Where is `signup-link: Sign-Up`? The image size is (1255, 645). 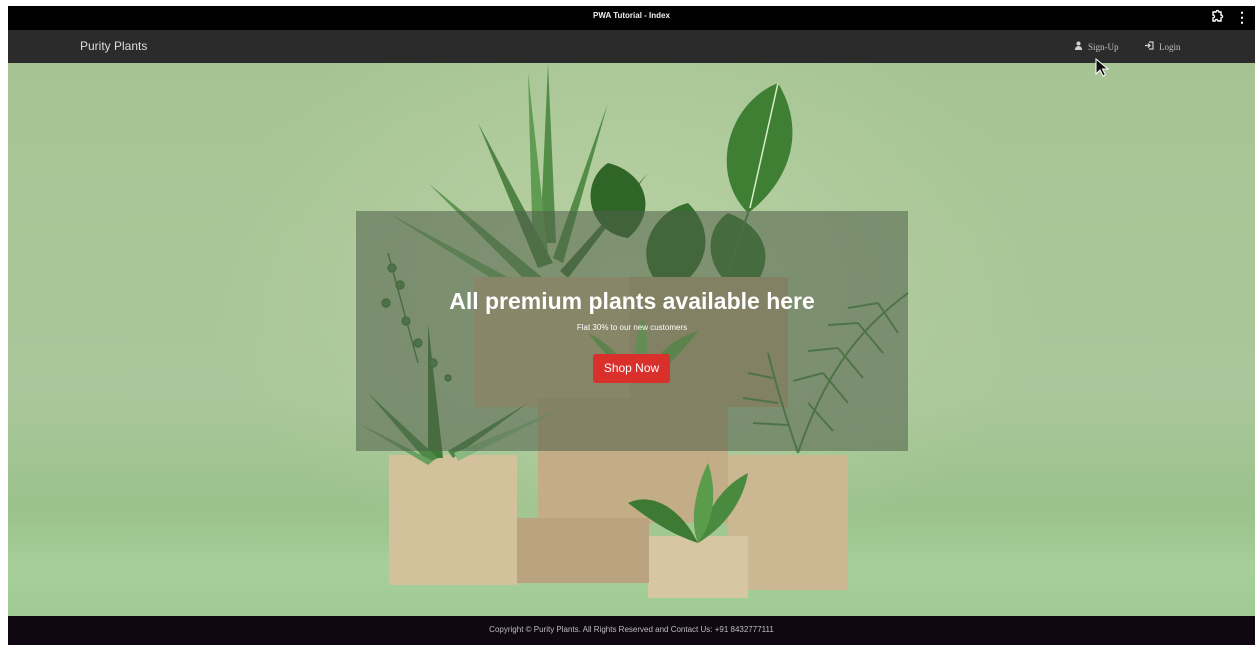
signup-link: Sign-Up is located at coordinates (1096, 47).